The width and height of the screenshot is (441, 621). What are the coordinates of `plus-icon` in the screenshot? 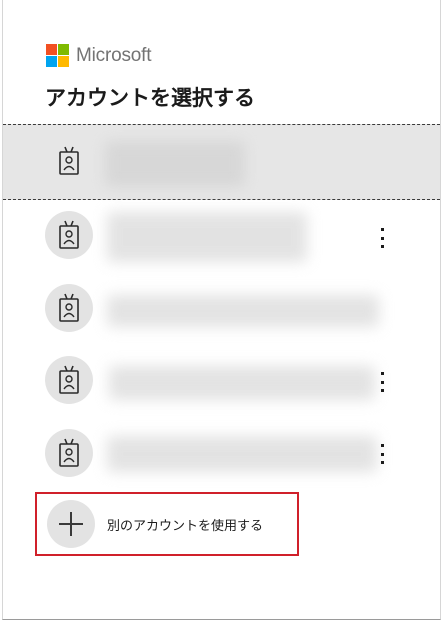 It's located at (71, 524).